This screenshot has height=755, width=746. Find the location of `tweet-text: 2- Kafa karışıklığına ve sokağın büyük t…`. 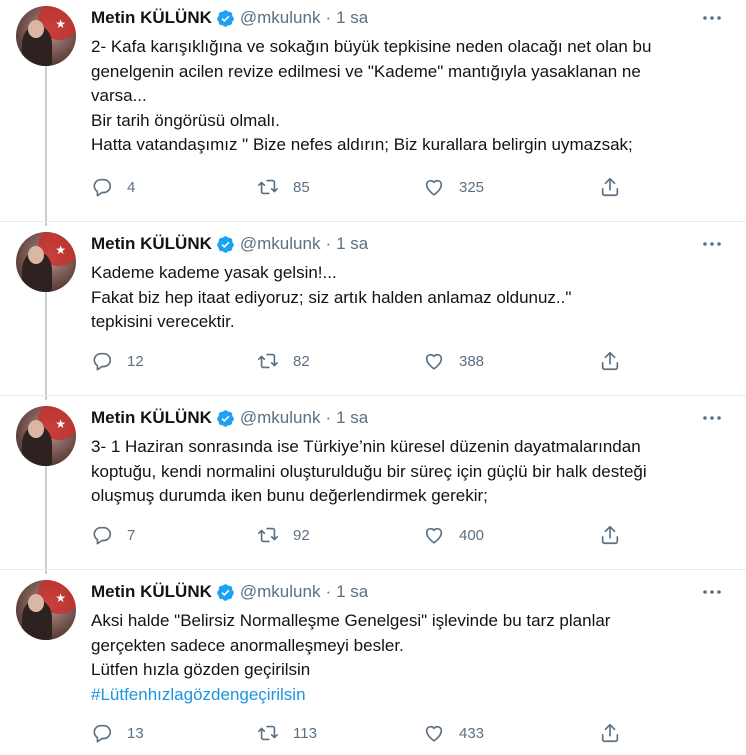

tweet-text: 2- Kafa karışıklığına ve sokağın büyük t… is located at coordinates (401, 96).